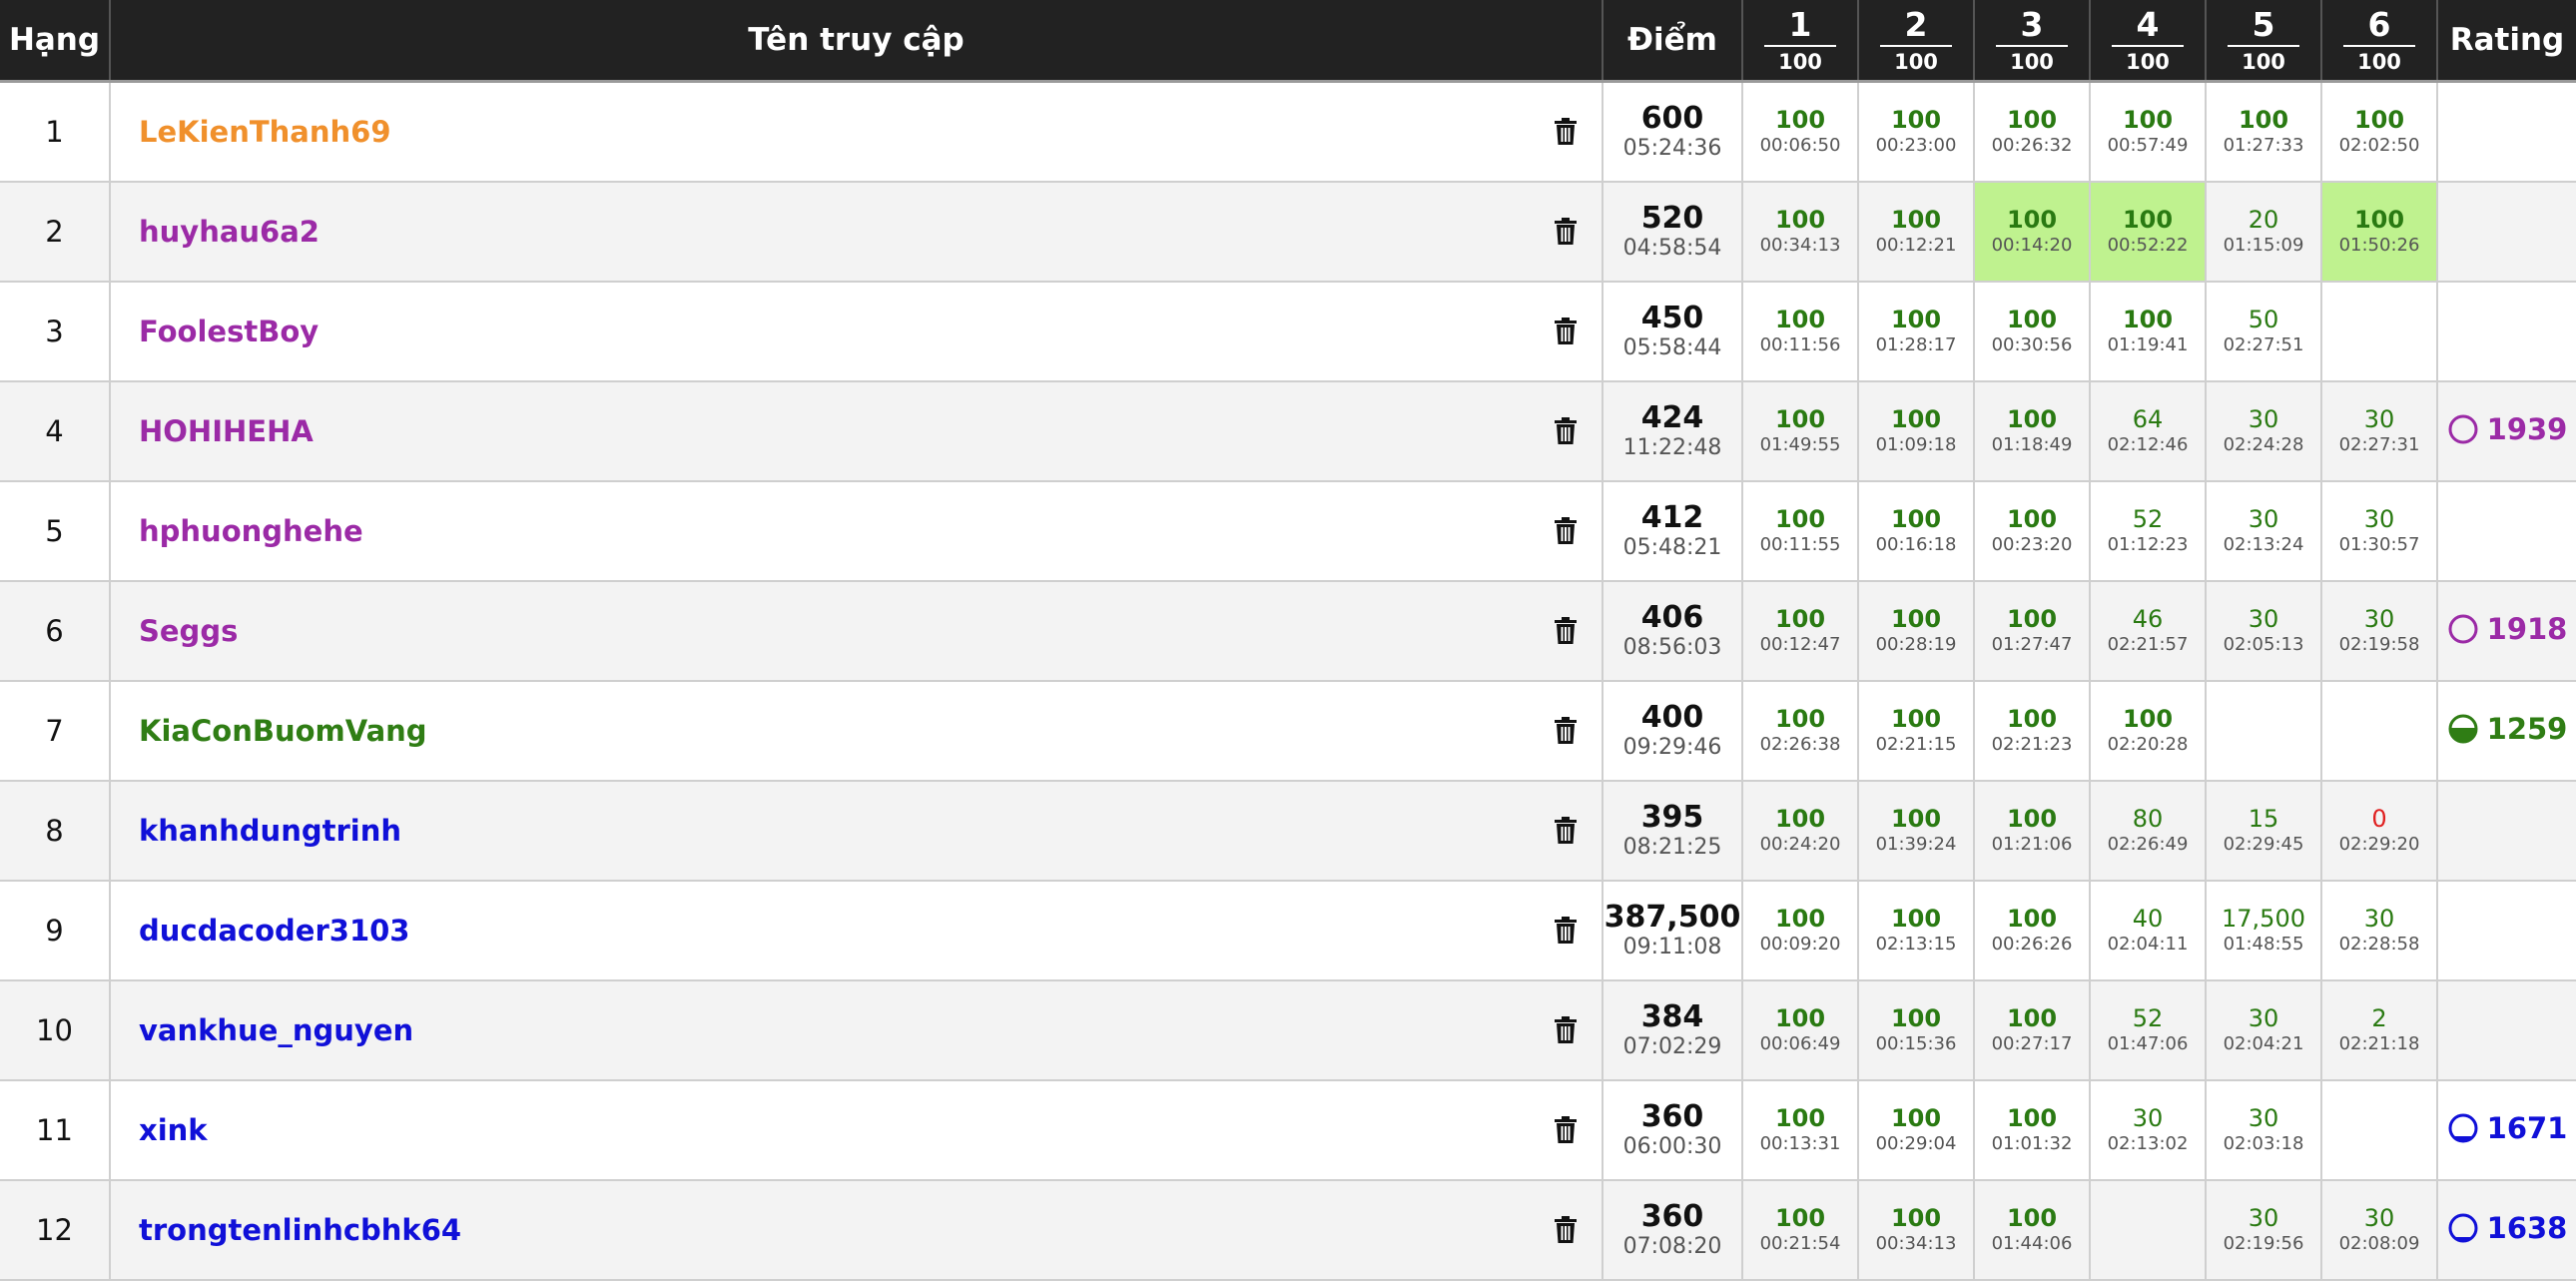 The height and width of the screenshot is (1281, 2576). What do you see at coordinates (2032, 1129) in the screenshot?
I see `problem-cell-3: 100 01:01:32` at bounding box center [2032, 1129].